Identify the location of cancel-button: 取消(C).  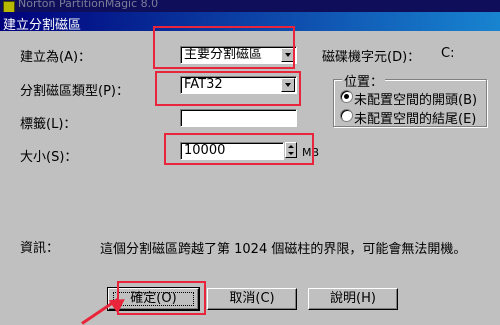
(252, 299).